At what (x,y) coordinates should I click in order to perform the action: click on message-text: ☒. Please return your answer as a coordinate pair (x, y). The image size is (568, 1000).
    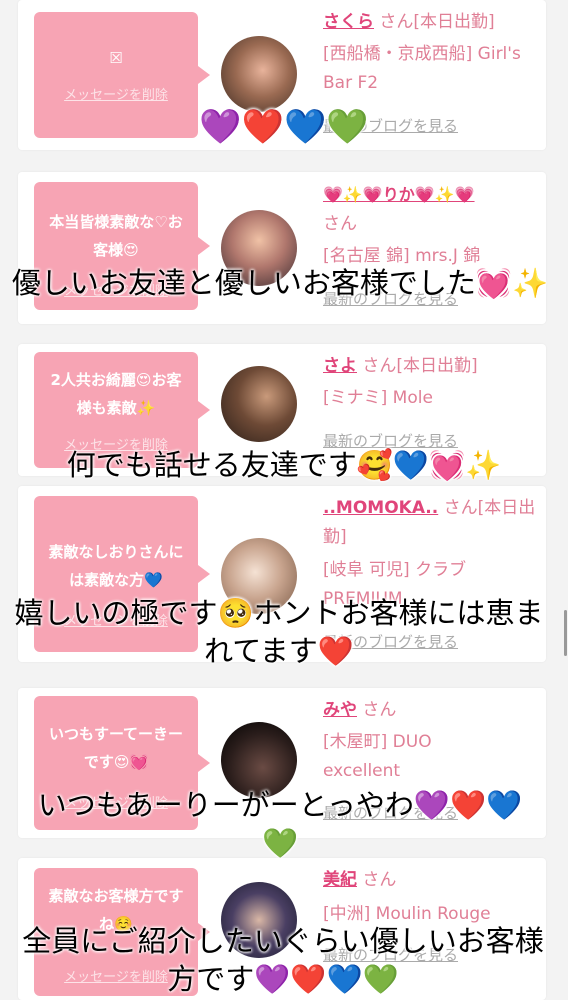
    Looking at the image, I should click on (116, 58).